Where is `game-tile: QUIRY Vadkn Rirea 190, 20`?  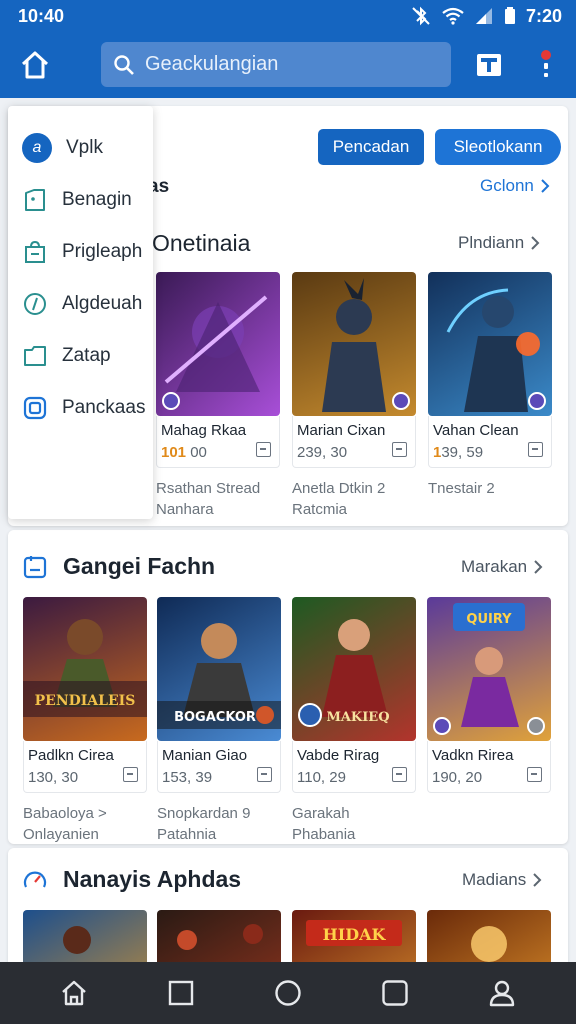 game-tile: QUIRY Vadkn Rirea 190, 20 is located at coordinates (489, 695).